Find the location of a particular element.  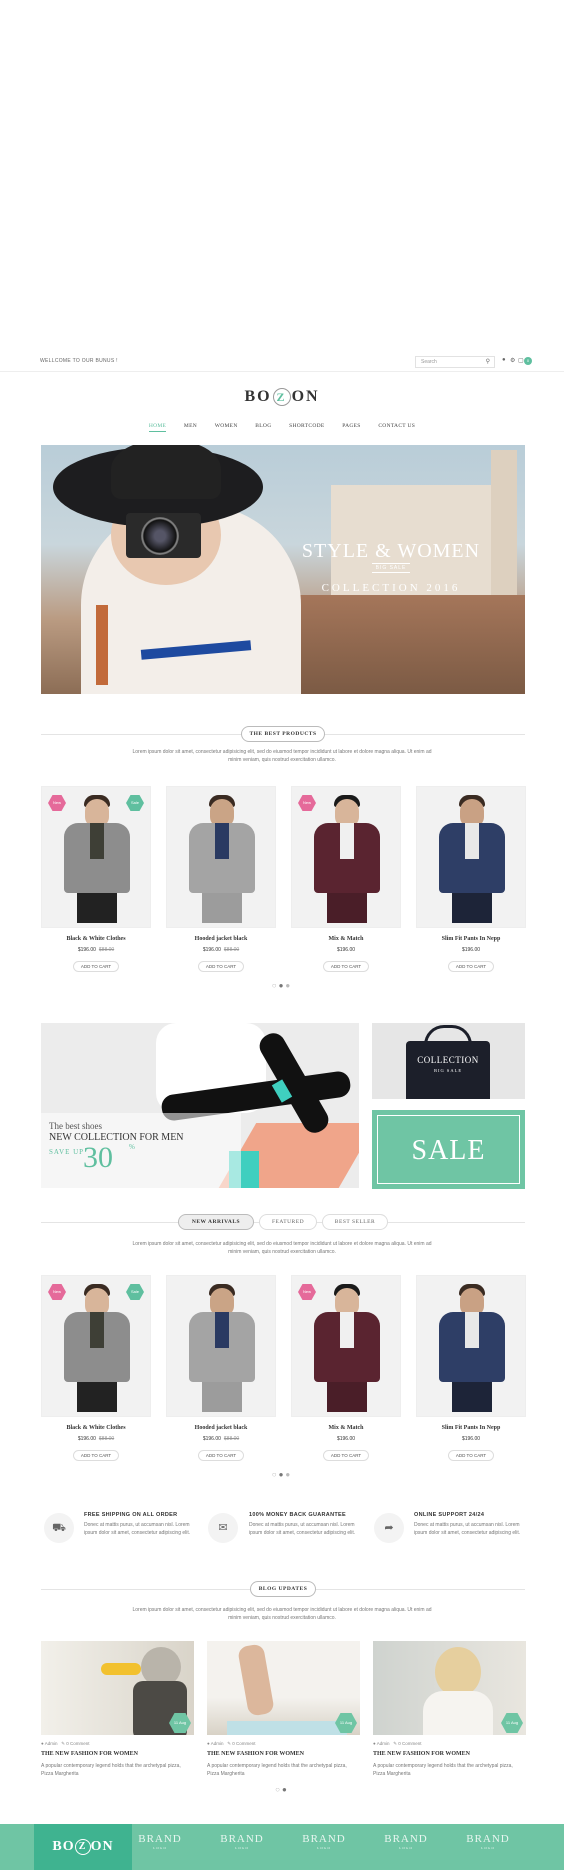

logo-text-right: ON is located at coordinates (305, 396).